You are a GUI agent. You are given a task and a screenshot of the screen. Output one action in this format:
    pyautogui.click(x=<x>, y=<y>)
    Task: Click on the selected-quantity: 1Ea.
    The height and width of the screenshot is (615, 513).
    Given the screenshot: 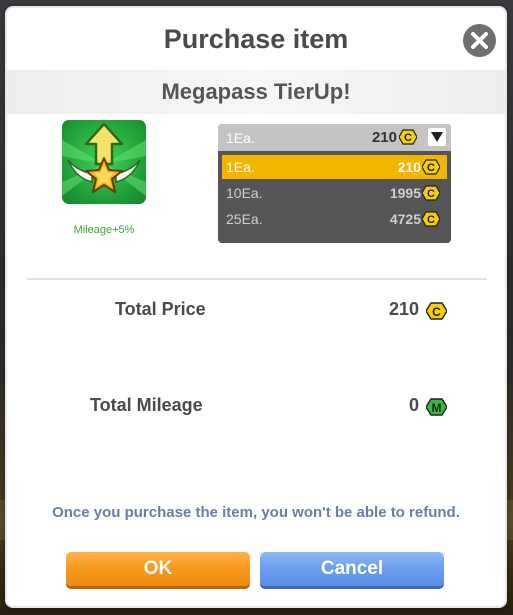 What is the action you would take?
    pyautogui.click(x=240, y=138)
    